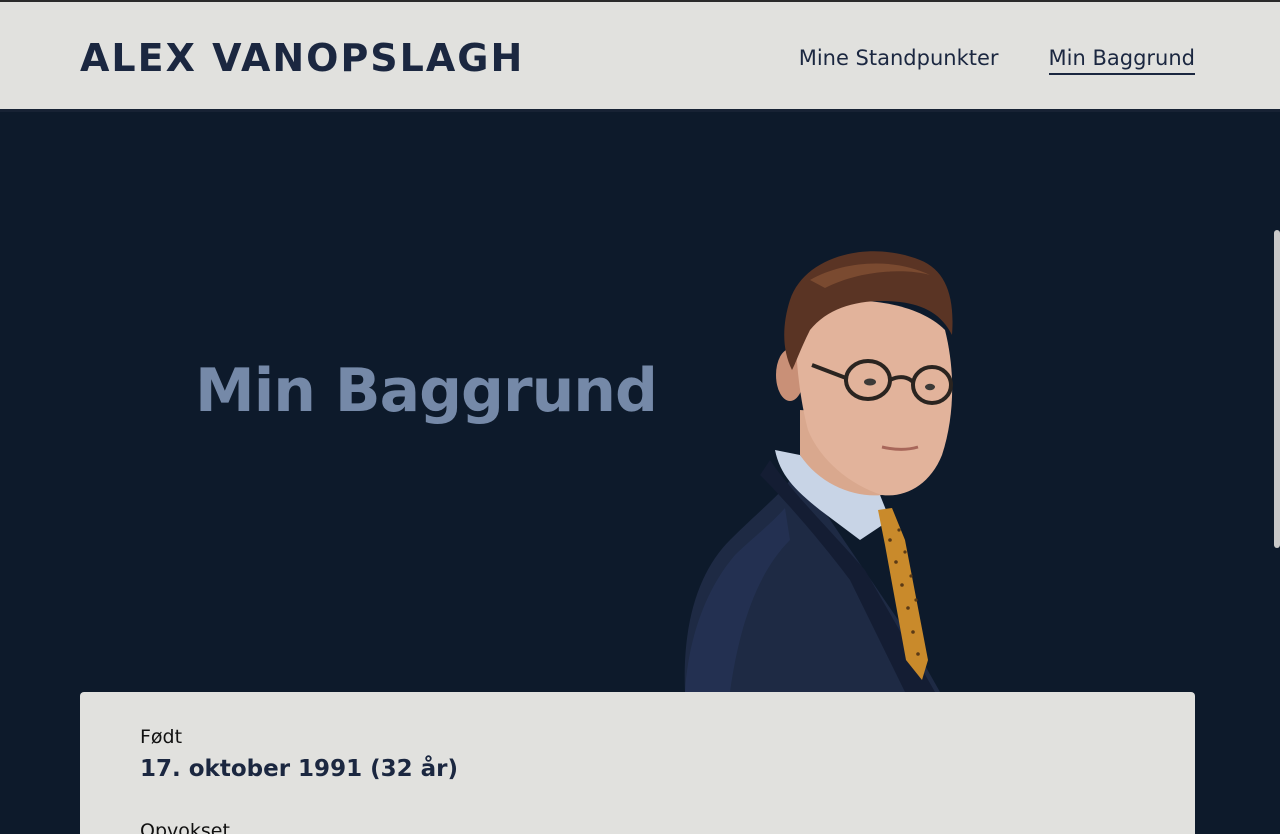  I want to click on detail-raised: Opvokset, so click(637, 826).